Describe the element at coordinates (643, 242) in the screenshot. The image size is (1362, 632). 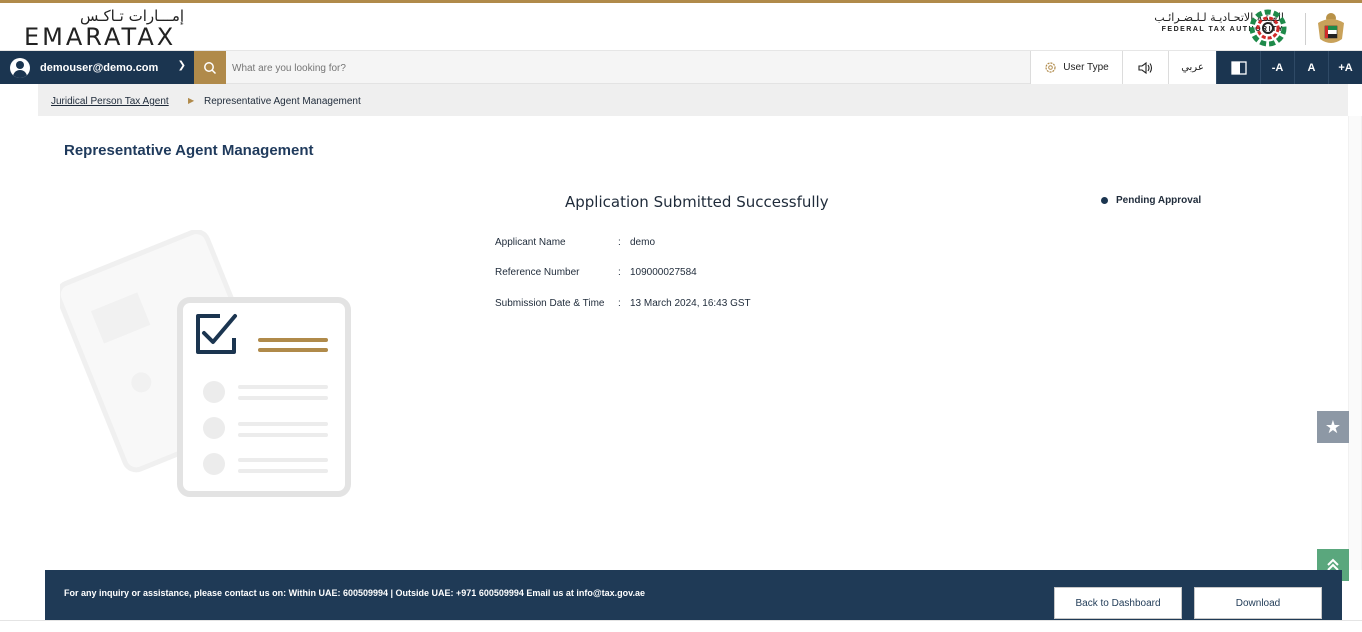
I see `detail-value: demo` at that location.